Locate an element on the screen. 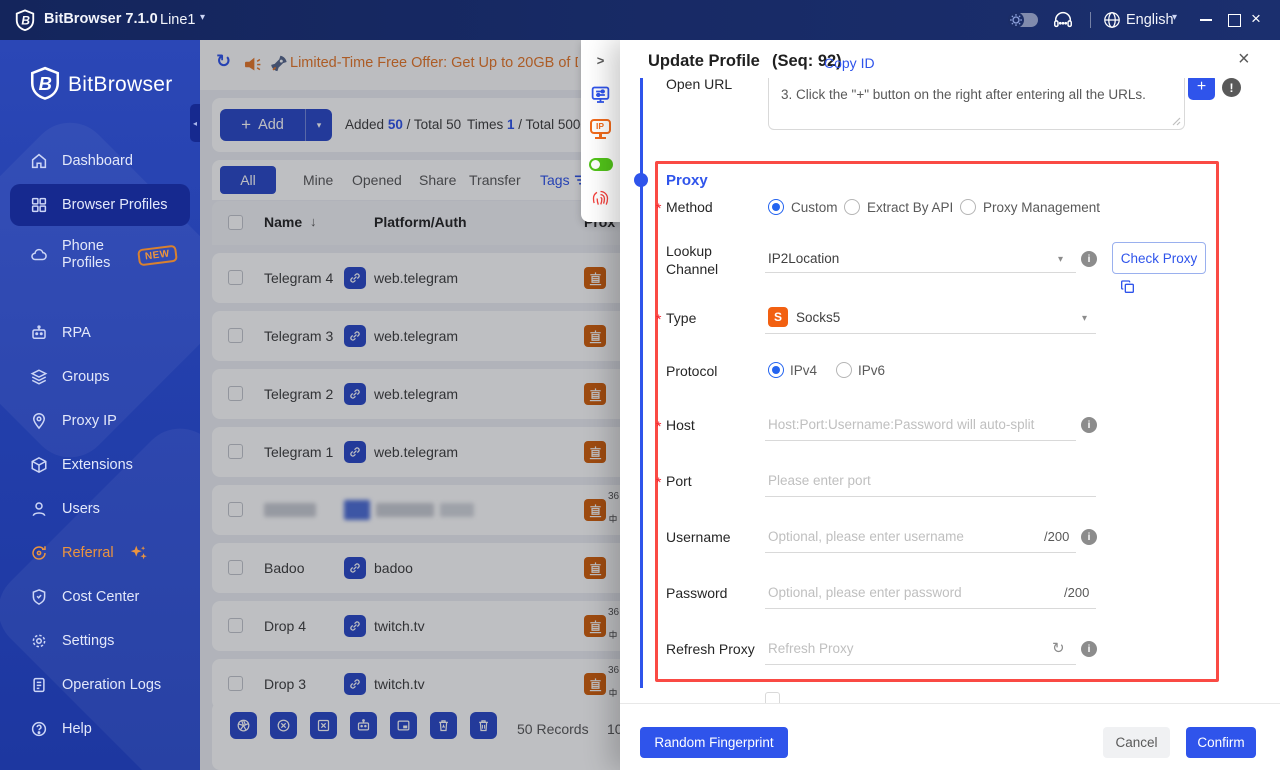 Image resolution: width=1280 pixels, height=770 pixels. method-custom-label: Custom is located at coordinates (814, 207).